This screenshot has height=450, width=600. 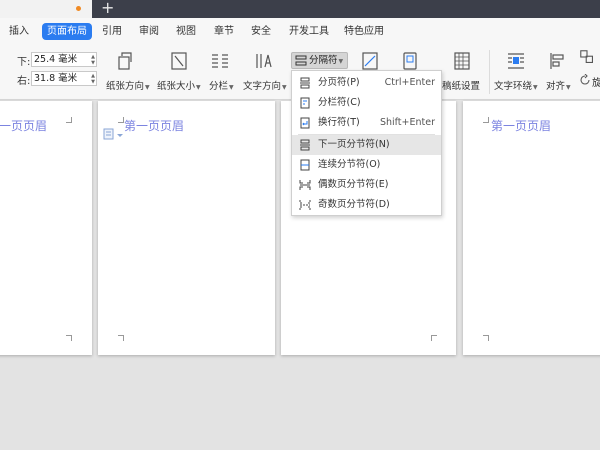 I want to click on group-icon, so click(x=587, y=57).